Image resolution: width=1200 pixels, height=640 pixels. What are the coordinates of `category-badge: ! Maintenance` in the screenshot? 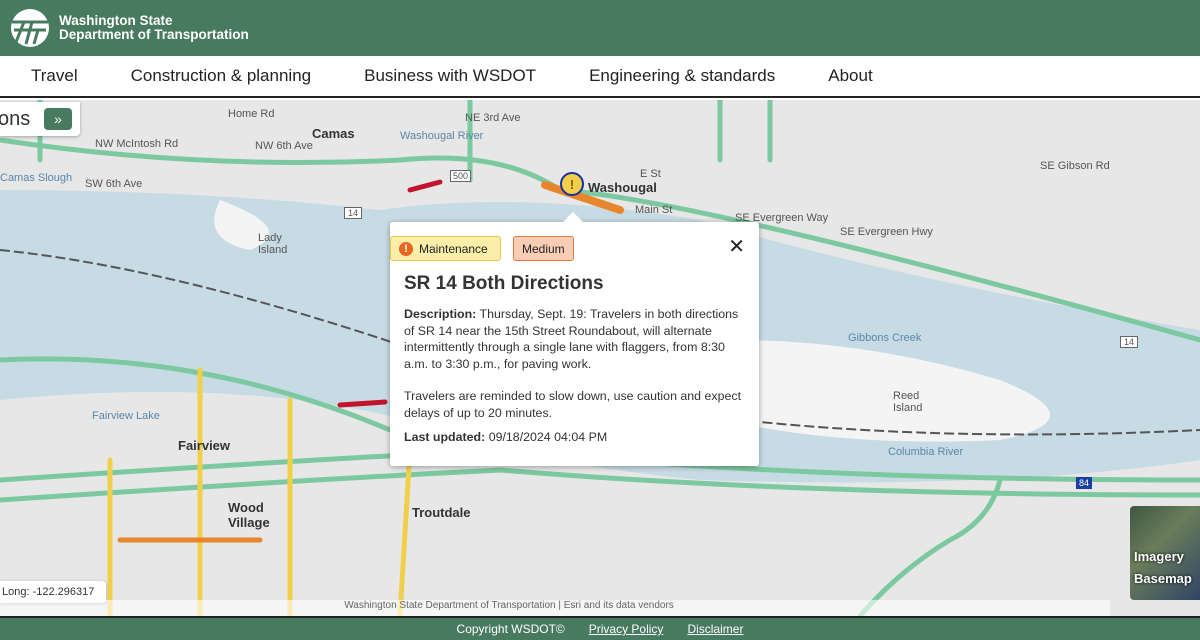 It's located at (445, 248).